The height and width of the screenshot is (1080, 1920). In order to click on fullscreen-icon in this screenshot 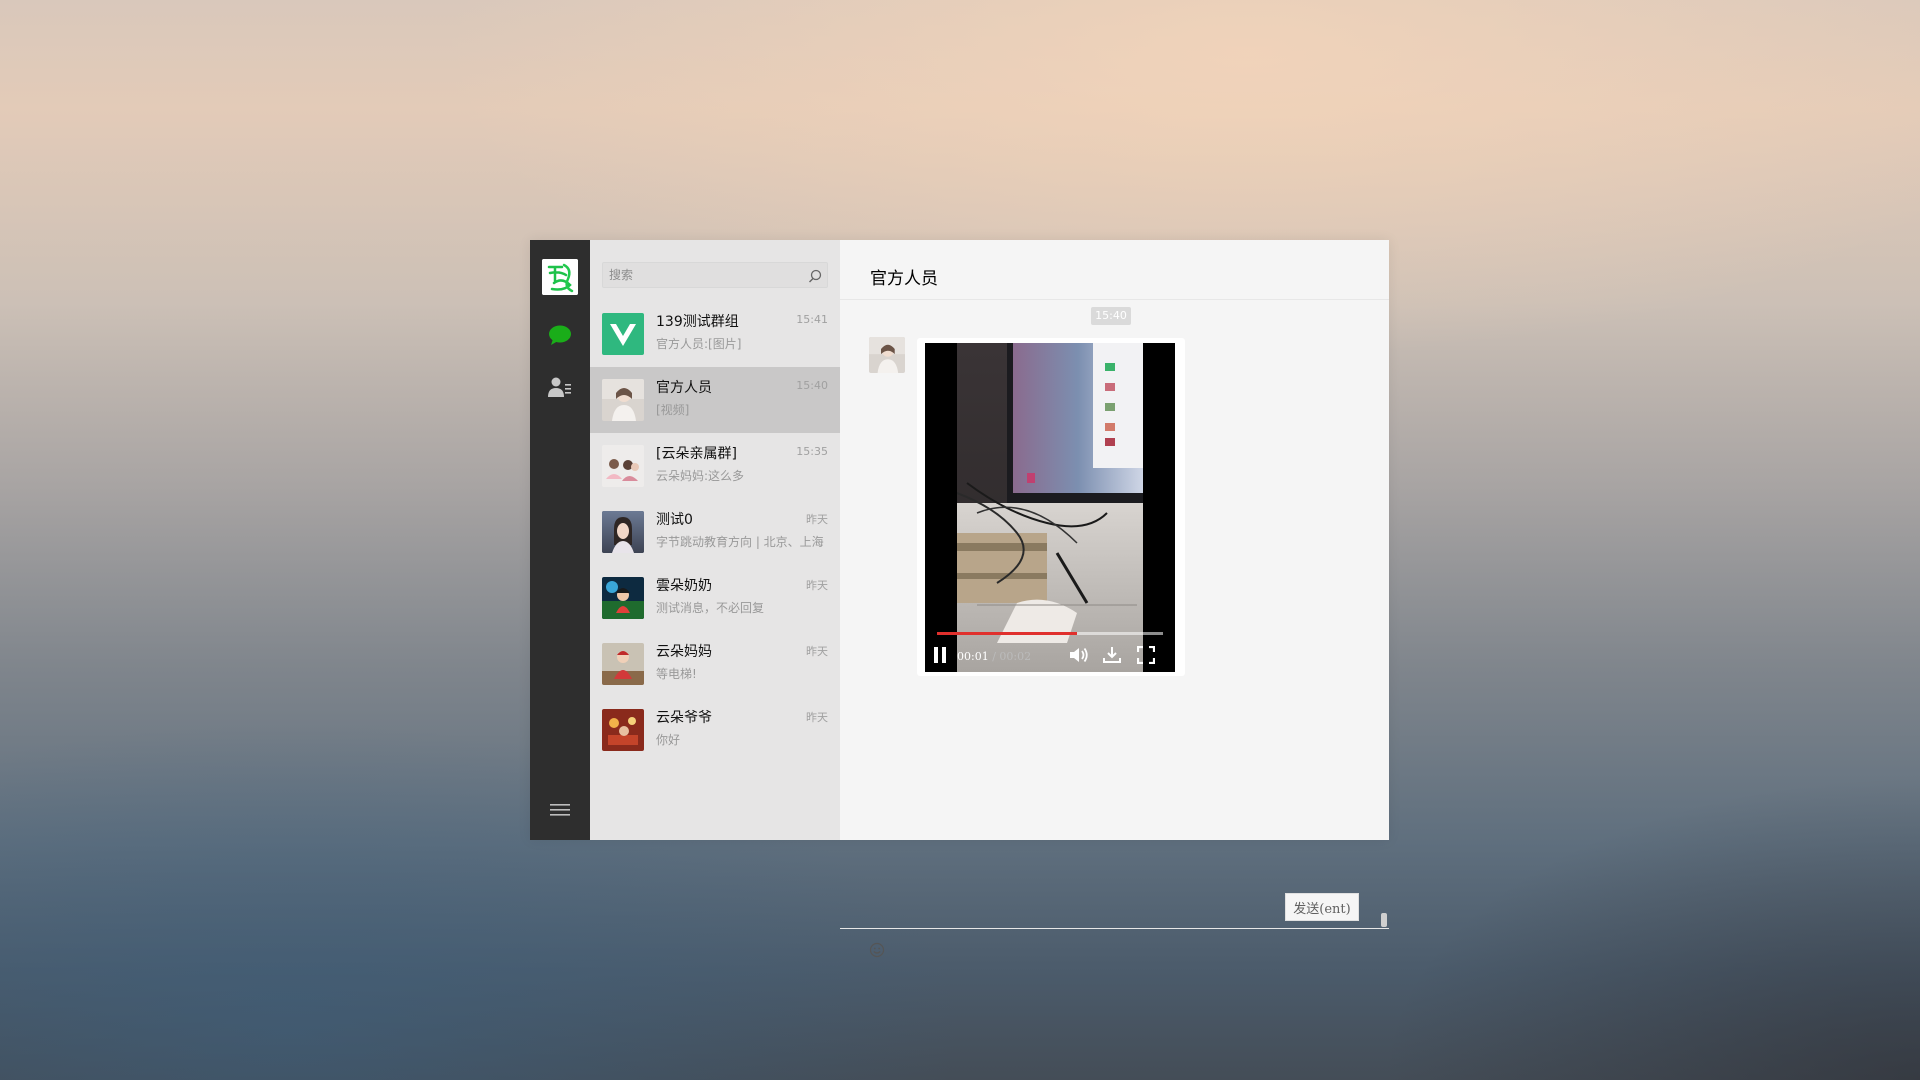, I will do `click(1146, 656)`.